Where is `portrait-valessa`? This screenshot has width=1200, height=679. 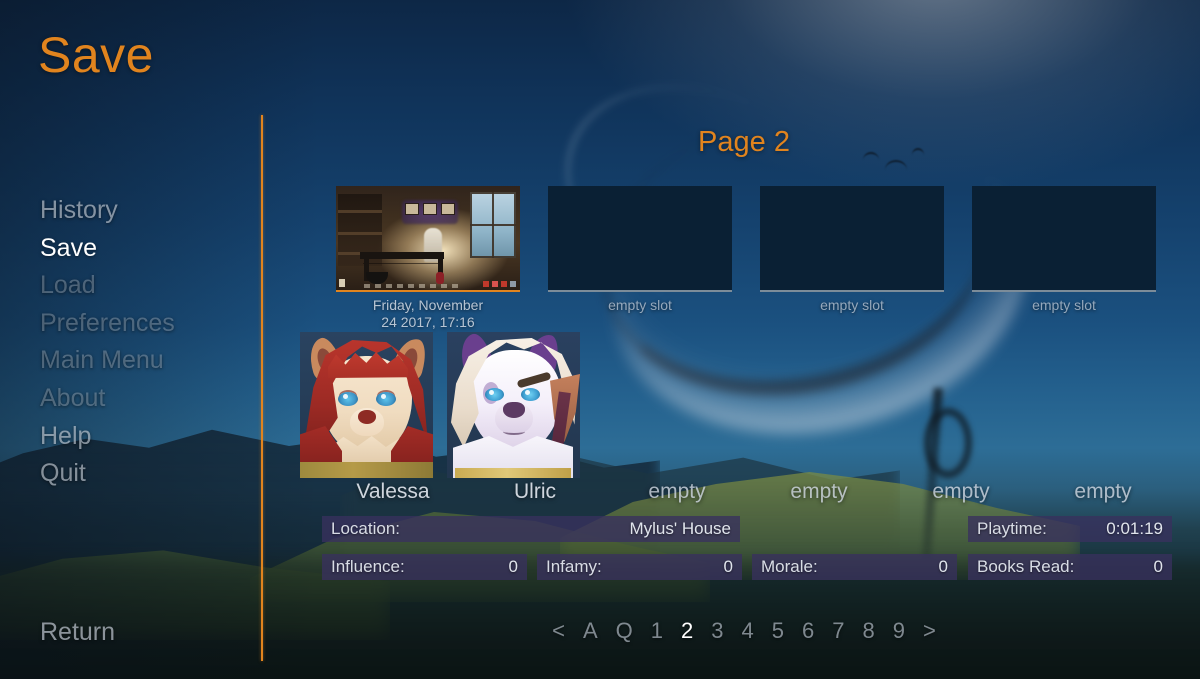 portrait-valessa is located at coordinates (366, 405).